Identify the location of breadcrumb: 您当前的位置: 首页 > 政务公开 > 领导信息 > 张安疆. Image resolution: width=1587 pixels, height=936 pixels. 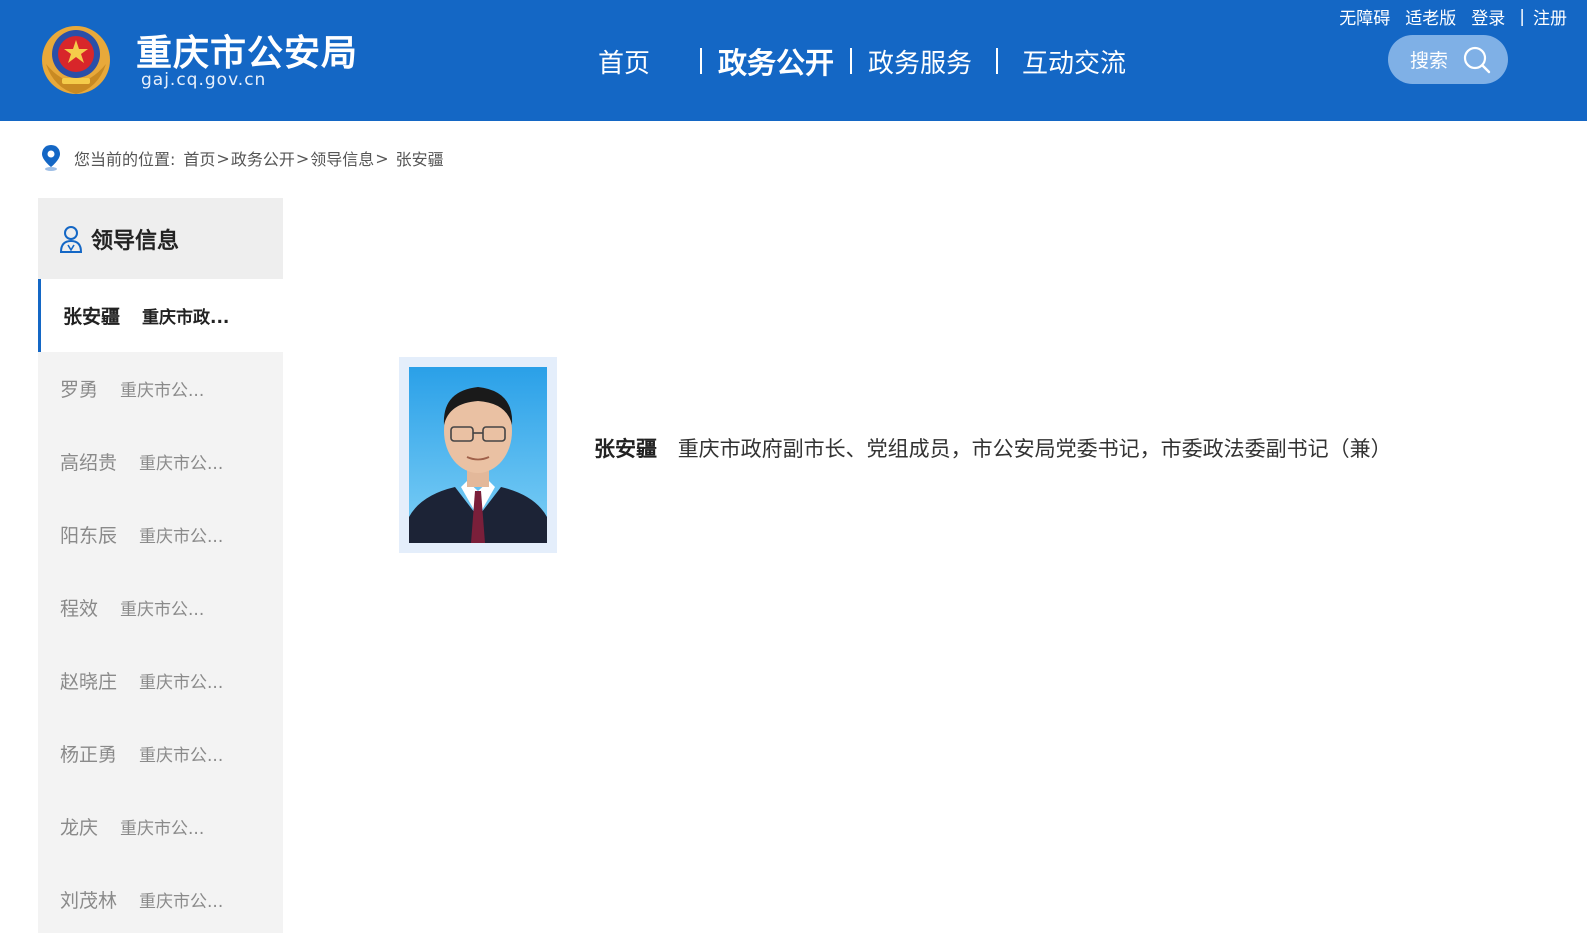
(242, 158).